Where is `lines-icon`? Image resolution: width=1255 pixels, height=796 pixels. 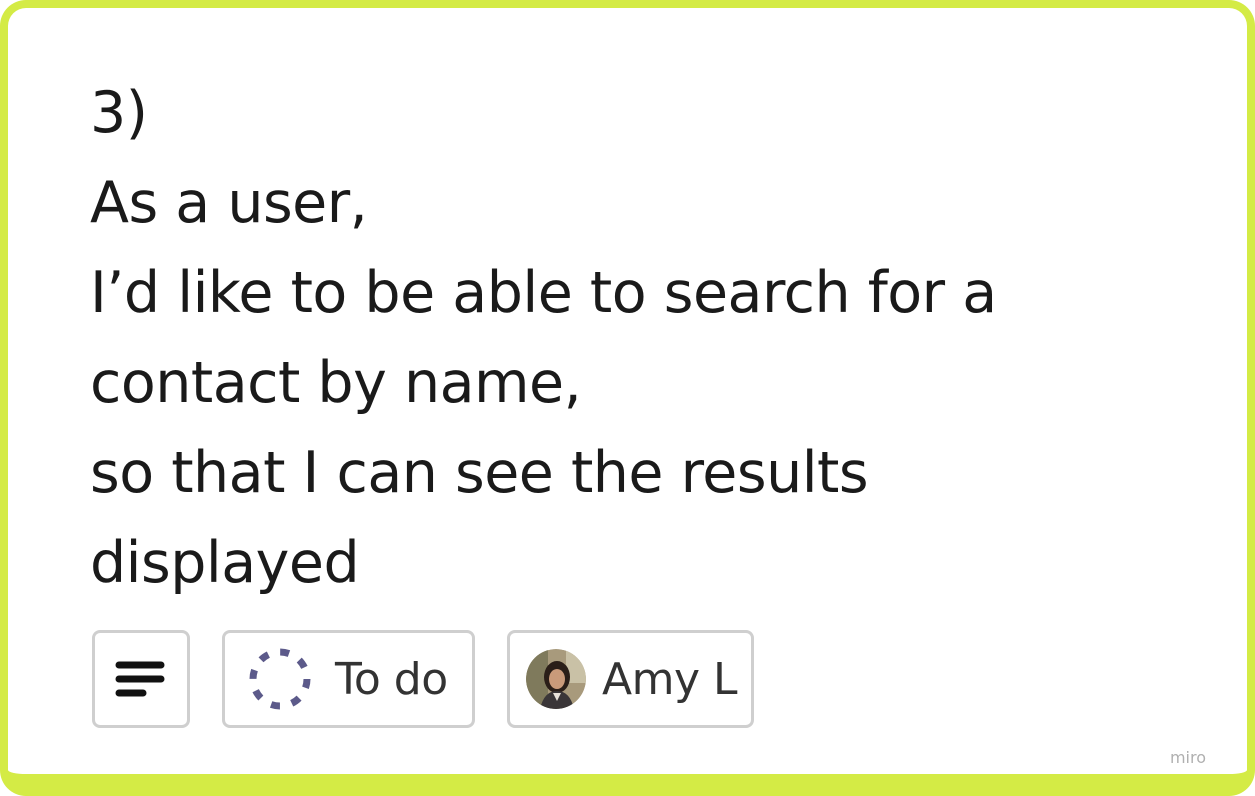 lines-icon is located at coordinates (140, 679).